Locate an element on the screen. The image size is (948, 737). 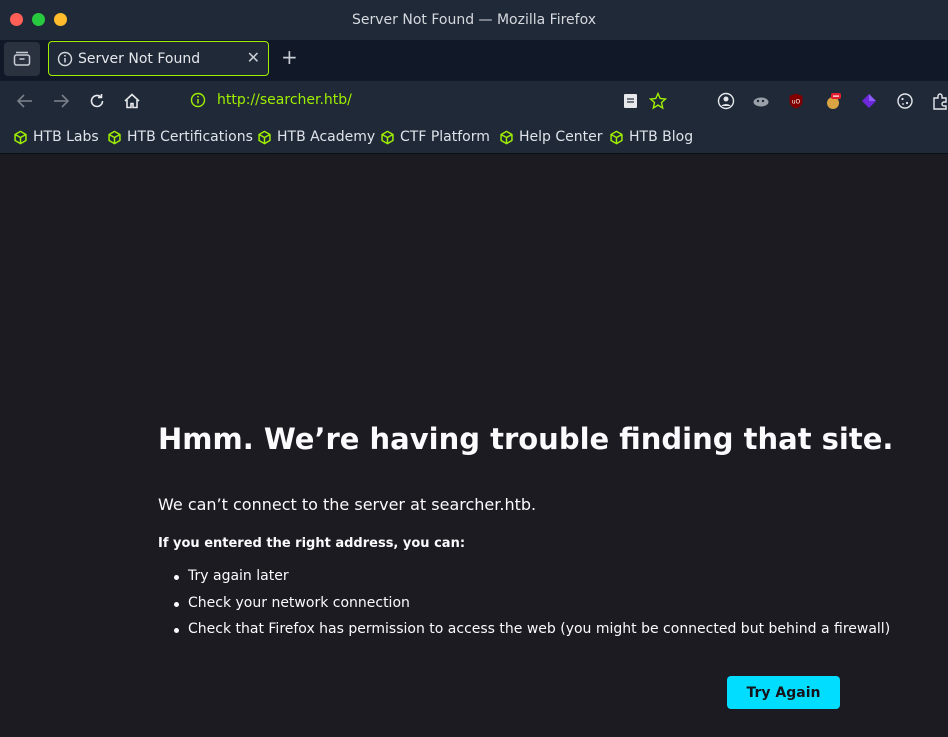
home-button is located at coordinates (132, 101).